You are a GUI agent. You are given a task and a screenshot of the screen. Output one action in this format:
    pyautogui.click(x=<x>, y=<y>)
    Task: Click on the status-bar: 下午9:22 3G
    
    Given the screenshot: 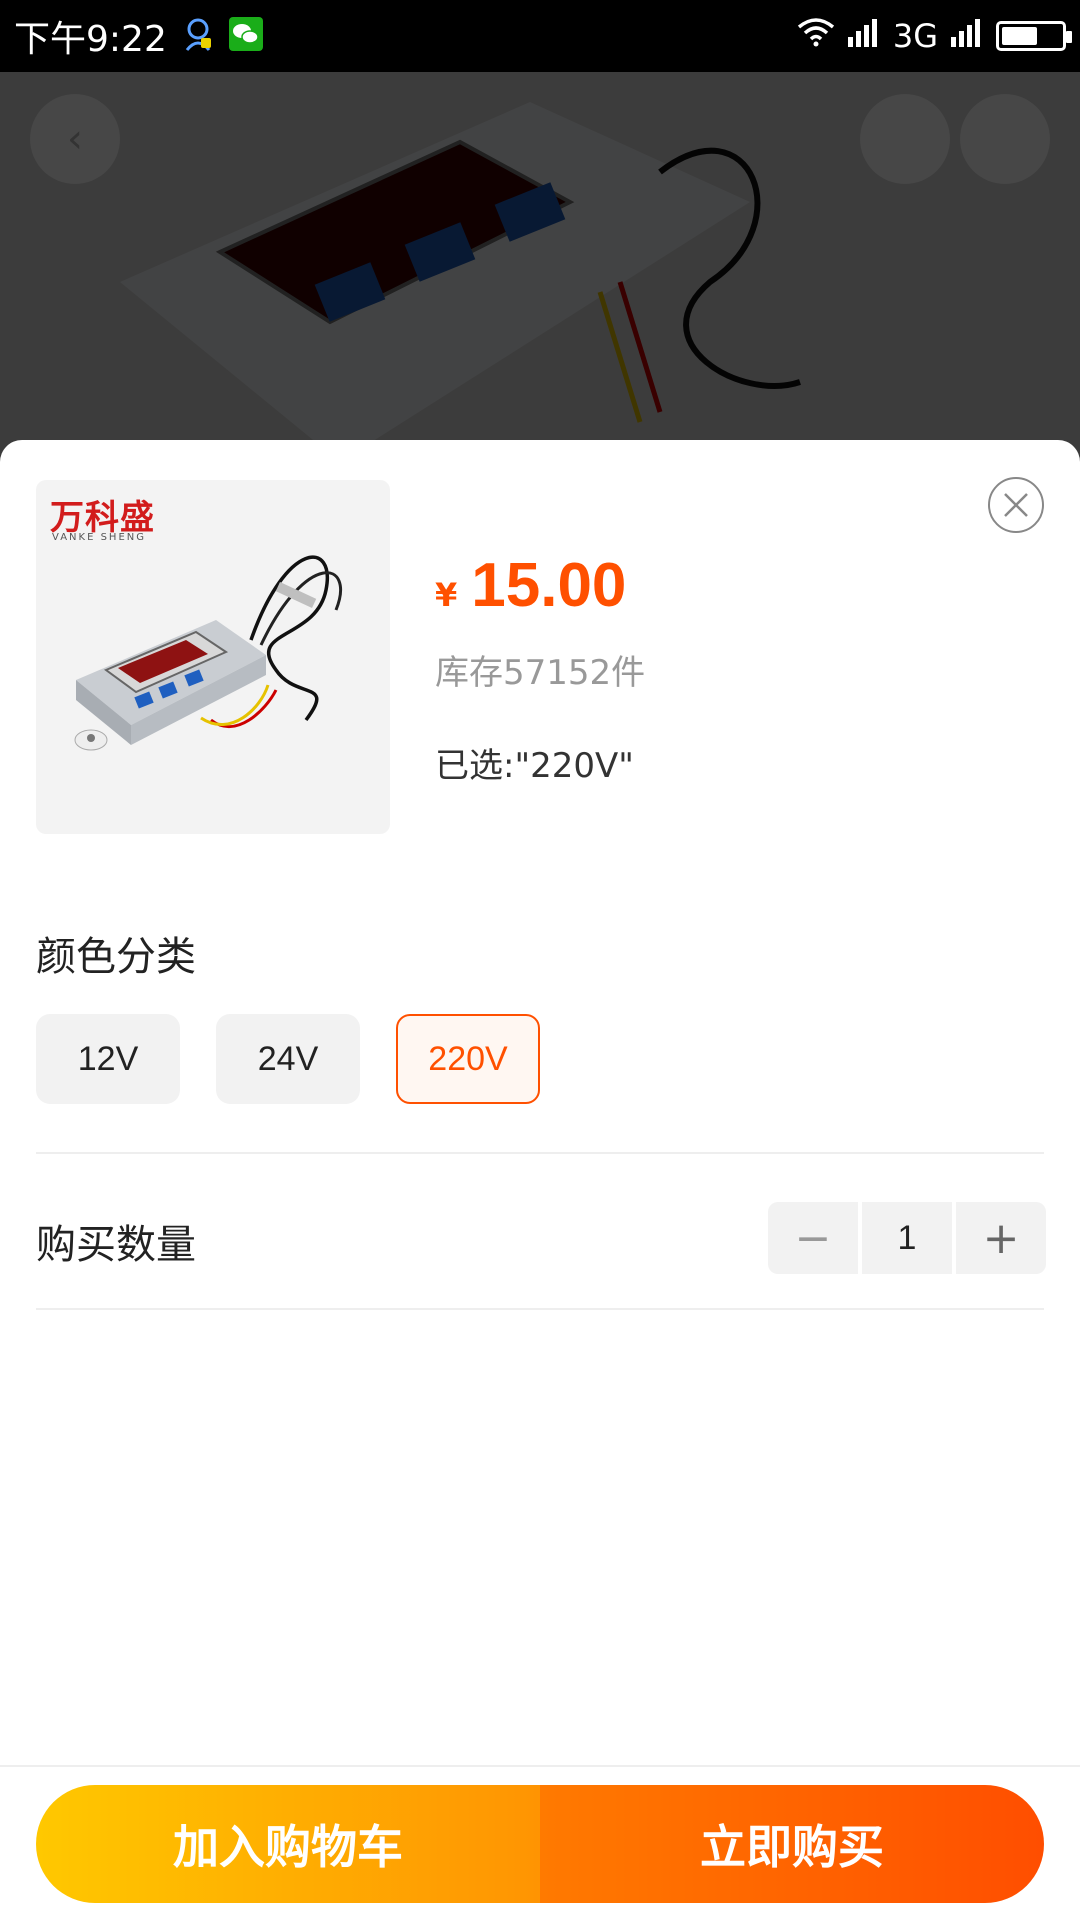 What is the action you would take?
    pyautogui.click(x=540, y=36)
    